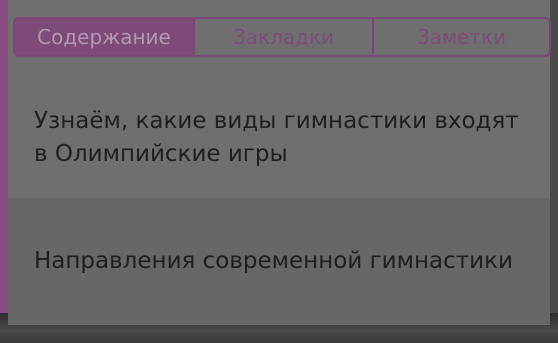 This screenshot has height=343, width=558. Describe the element at coordinates (460, 37) in the screenshot. I see `tab-notes: Заметки` at that location.